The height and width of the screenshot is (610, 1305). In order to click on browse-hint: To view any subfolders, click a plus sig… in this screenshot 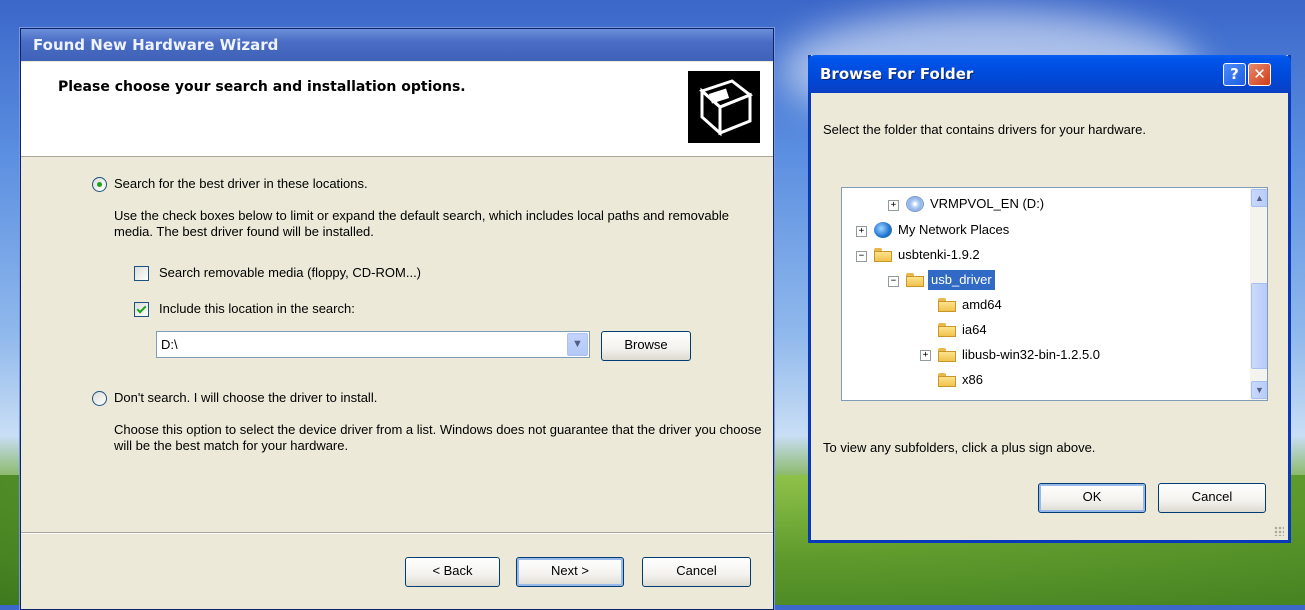, I will do `click(959, 447)`.